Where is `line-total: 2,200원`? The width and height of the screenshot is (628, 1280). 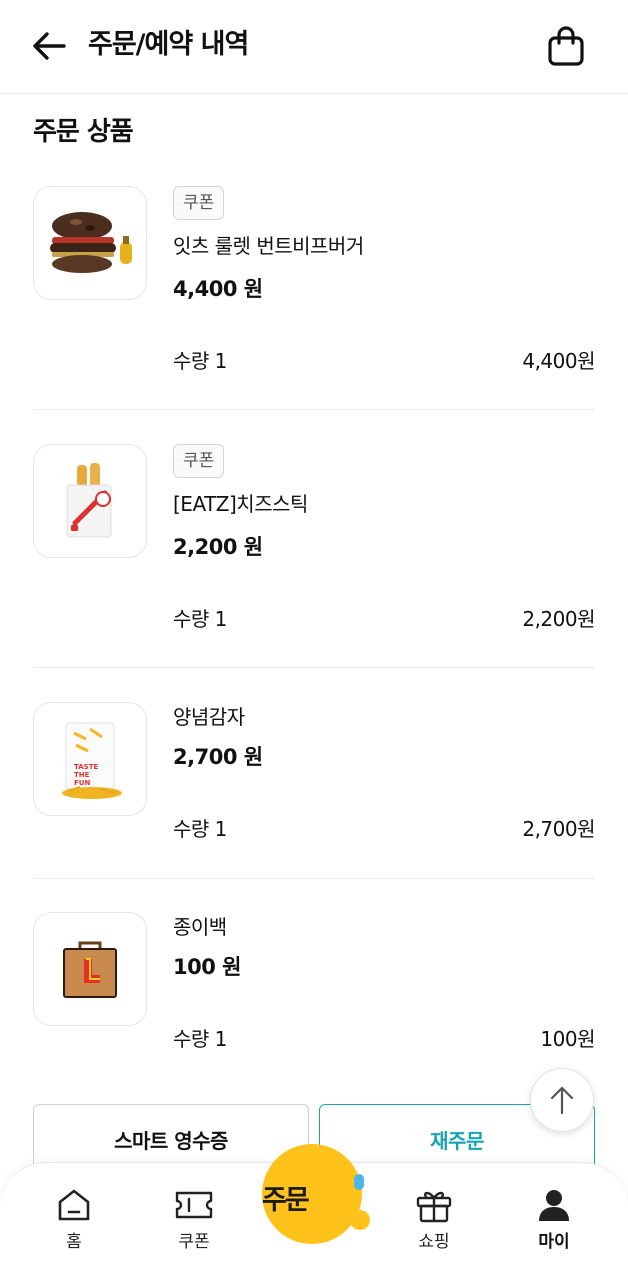 line-total: 2,200원 is located at coordinates (558, 619).